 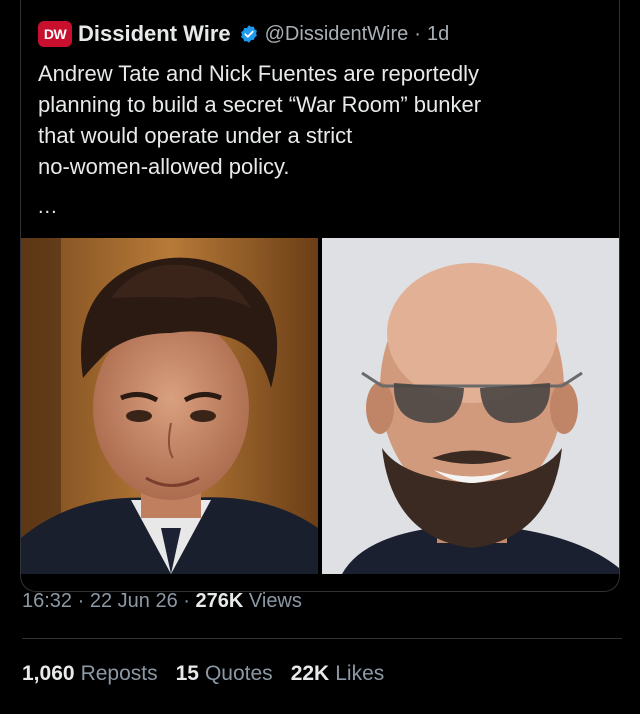 I want to click on post-date: 22 Jun 26, so click(x=134, y=601).